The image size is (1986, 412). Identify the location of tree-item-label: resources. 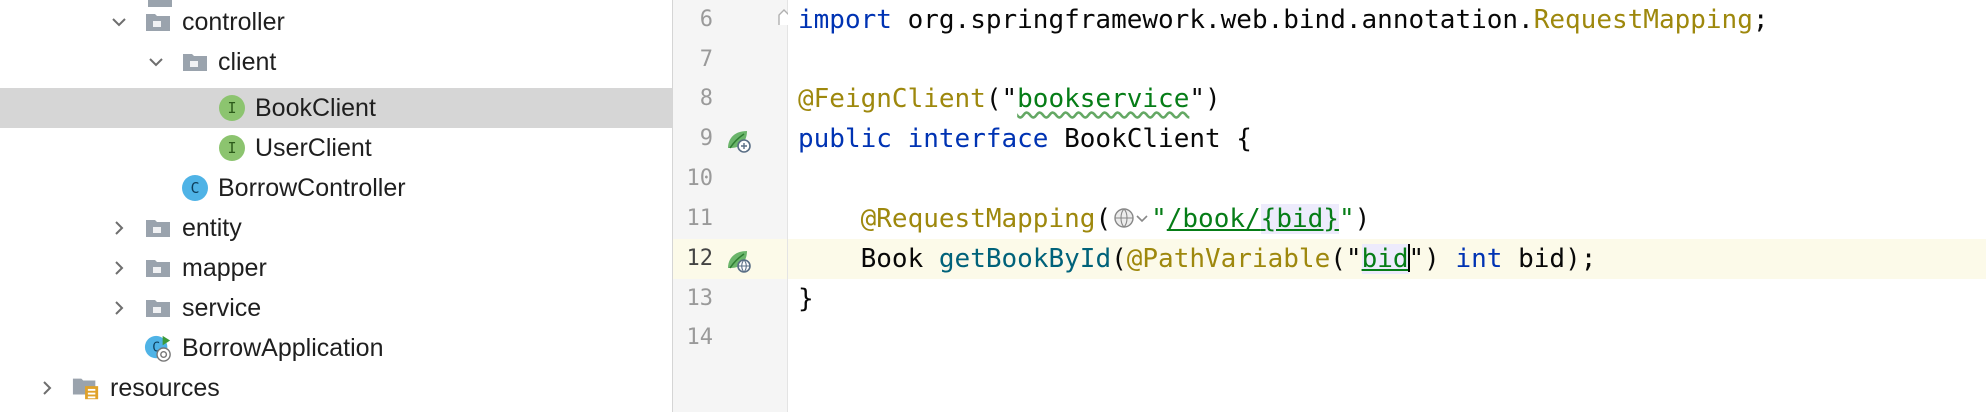
(165, 388).